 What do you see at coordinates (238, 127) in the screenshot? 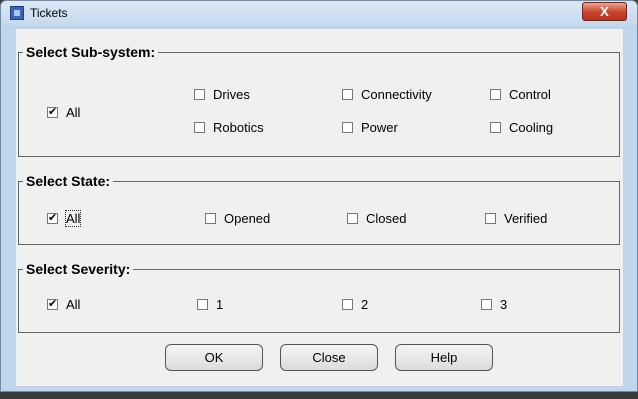
I see `checkbox-label: Robotics` at bounding box center [238, 127].